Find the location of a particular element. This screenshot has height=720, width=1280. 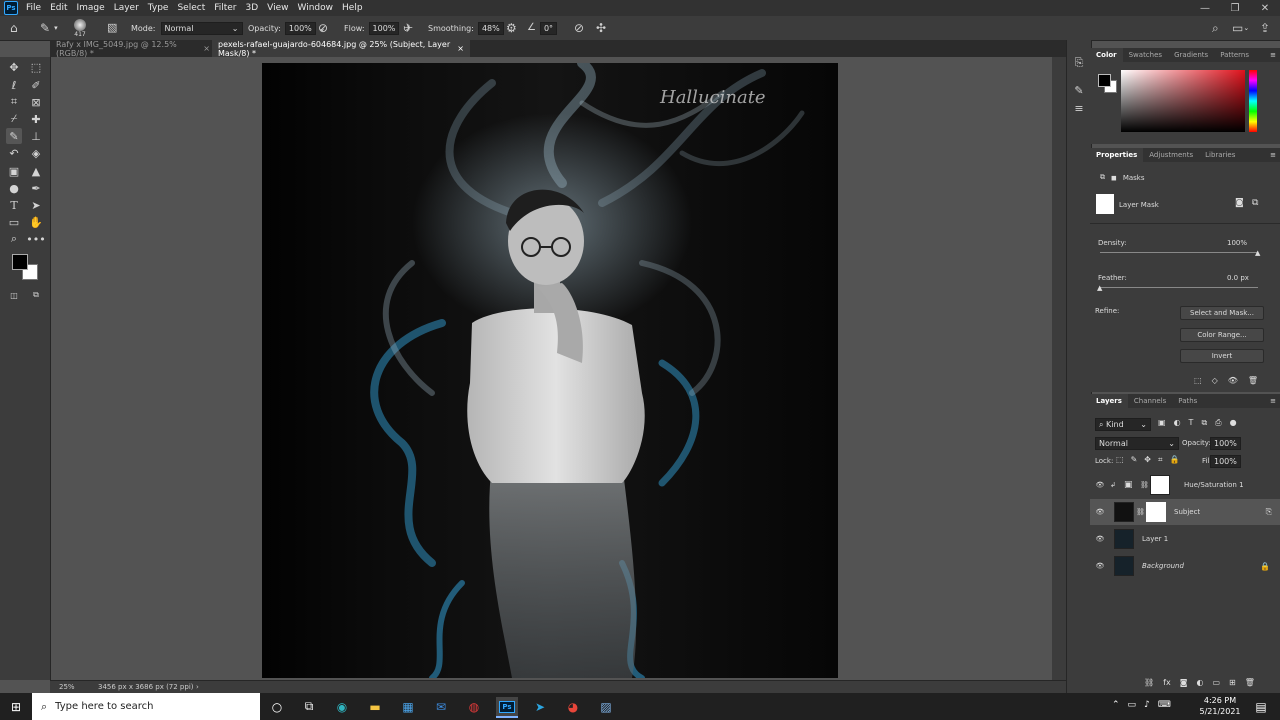

layer-row-hue-saturation: 👁 ↲ ▣ ⛓ Hue/Saturation 1 is located at coordinates (1180, 485).